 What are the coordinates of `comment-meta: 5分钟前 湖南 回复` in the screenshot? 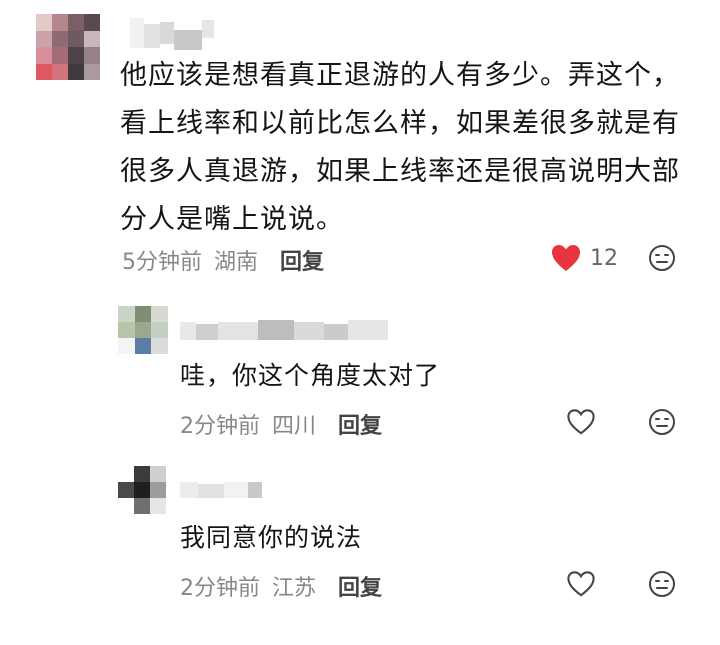 It's located at (223, 260).